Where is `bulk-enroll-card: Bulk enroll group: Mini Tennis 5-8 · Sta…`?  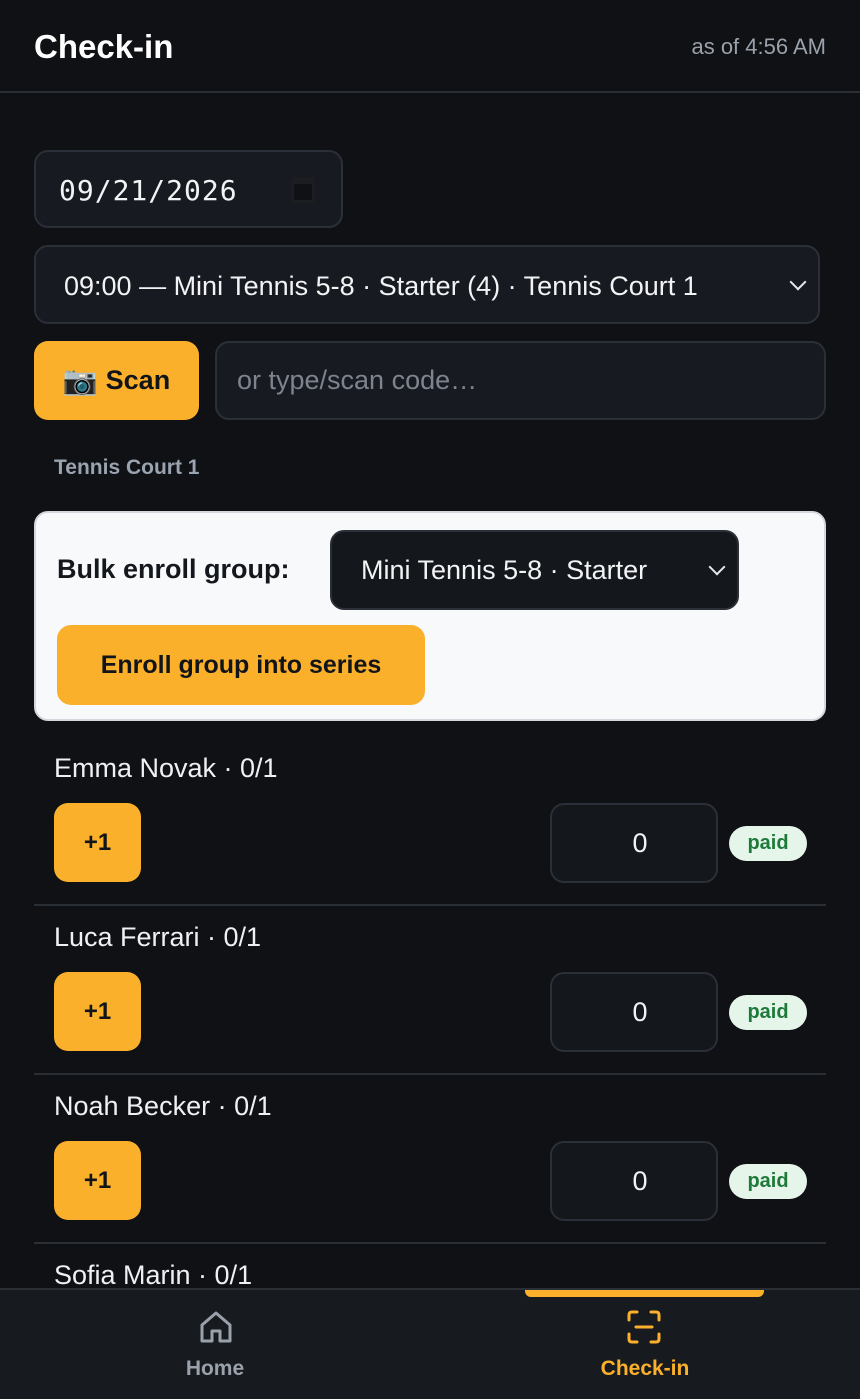
bulk-enroll-card: Bulk enroll group: Mini Tennis 5-8 · Sta… is located at coordinates (430, 616).